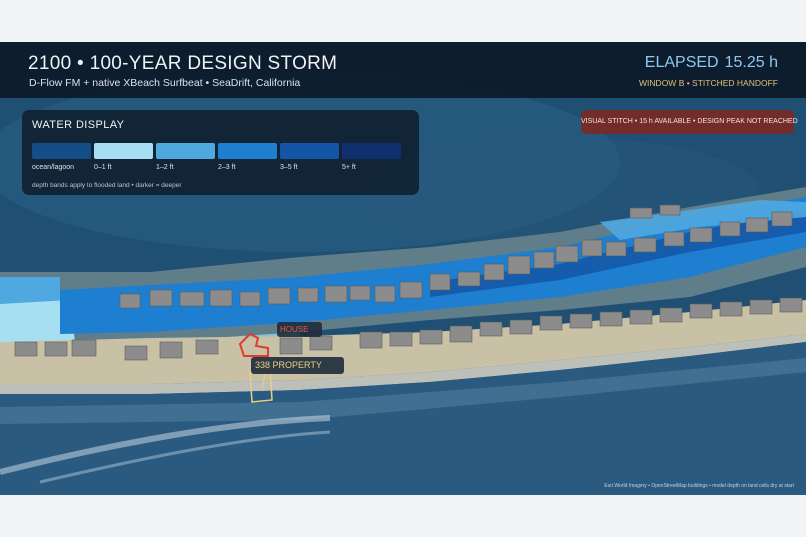  Describe the element at coordinates (53, 167) in the screenshot. I see `legend-label-ocean-lagoon: ocean/lagoon` at that location.